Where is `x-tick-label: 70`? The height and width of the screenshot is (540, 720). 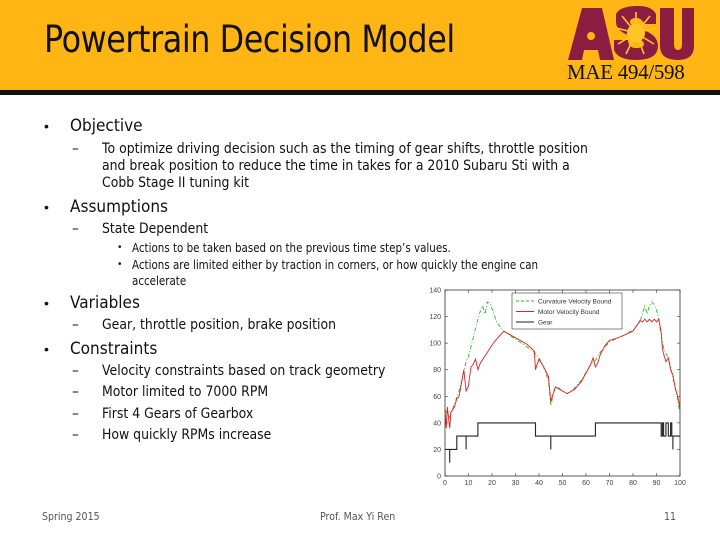
x-tick-label: 70 is located at coordinates (610, 483).